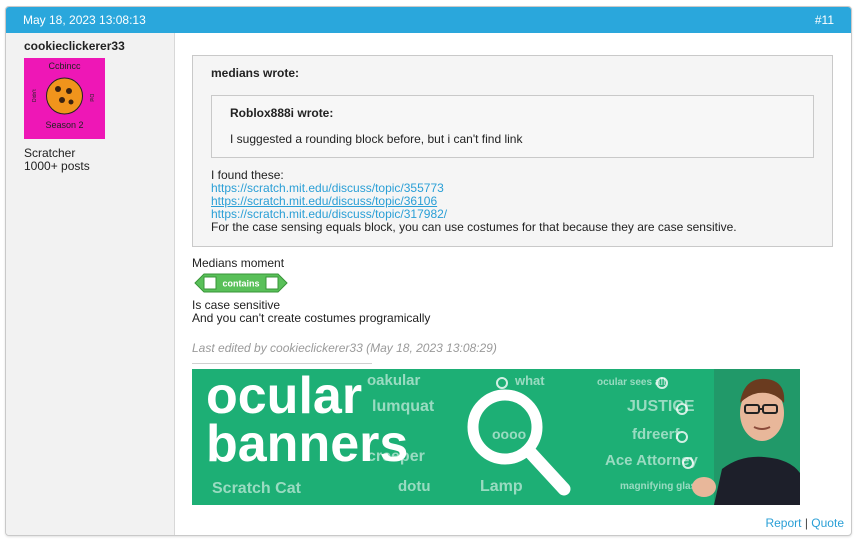 This screenshot has width=859, height=541. I want to click on svg-text: dotu, so click(414, 486).